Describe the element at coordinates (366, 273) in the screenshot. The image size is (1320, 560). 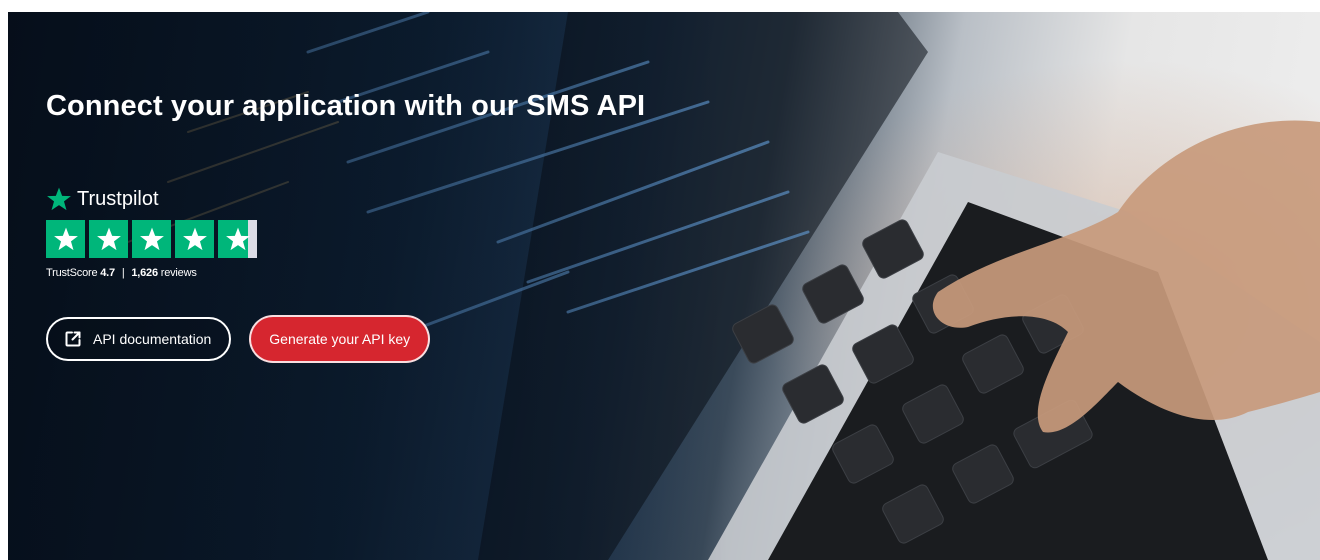
I see `trustscore-line: TrustScore 4.7 | 1,626 reviews` at that location.